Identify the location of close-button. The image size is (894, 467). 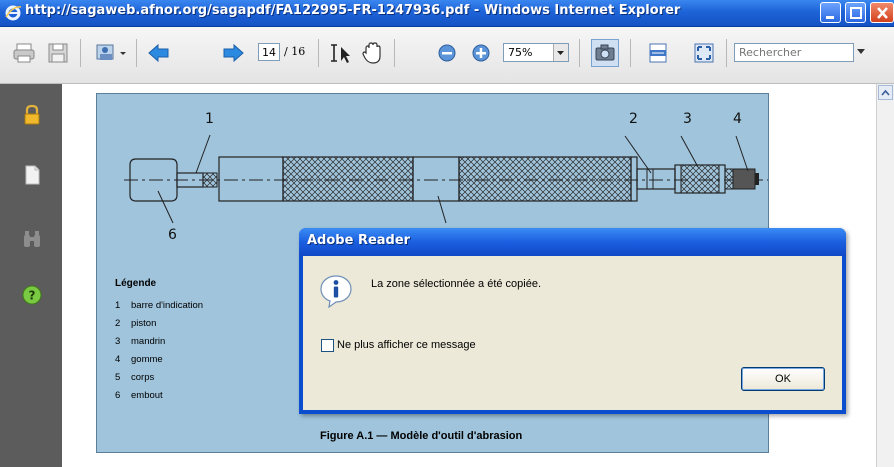
(882, 12).